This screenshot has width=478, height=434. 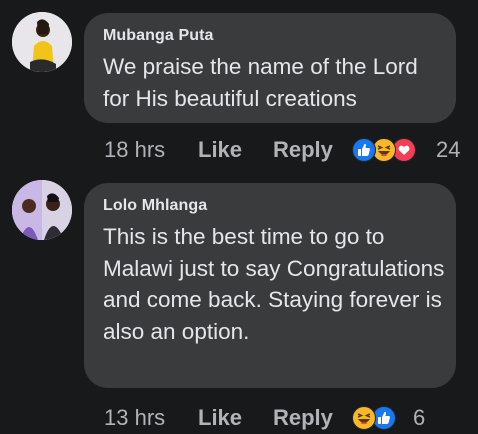 What do you see at coordinates (134, 150) in the screenshot?
I see `timestamp: 18 hrs` at bounding box center [134, 150].